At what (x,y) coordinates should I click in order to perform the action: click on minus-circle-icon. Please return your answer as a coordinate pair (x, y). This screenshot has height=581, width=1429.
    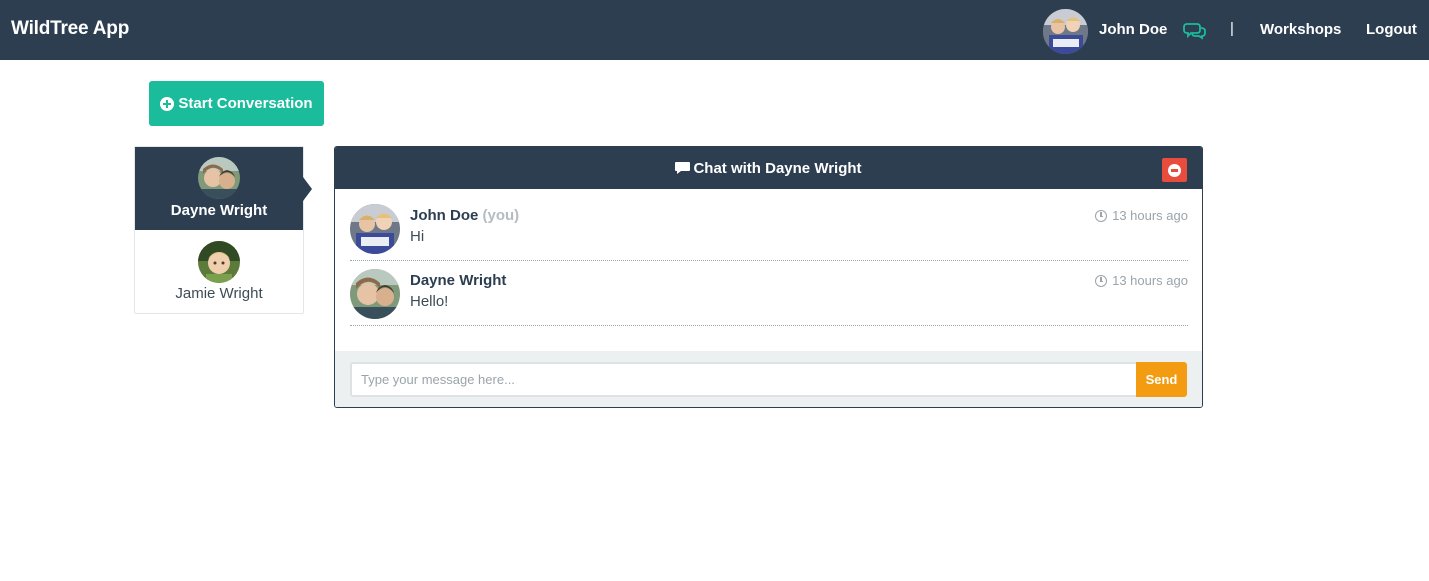
    Looking at the image, I should click on (1174, 170).